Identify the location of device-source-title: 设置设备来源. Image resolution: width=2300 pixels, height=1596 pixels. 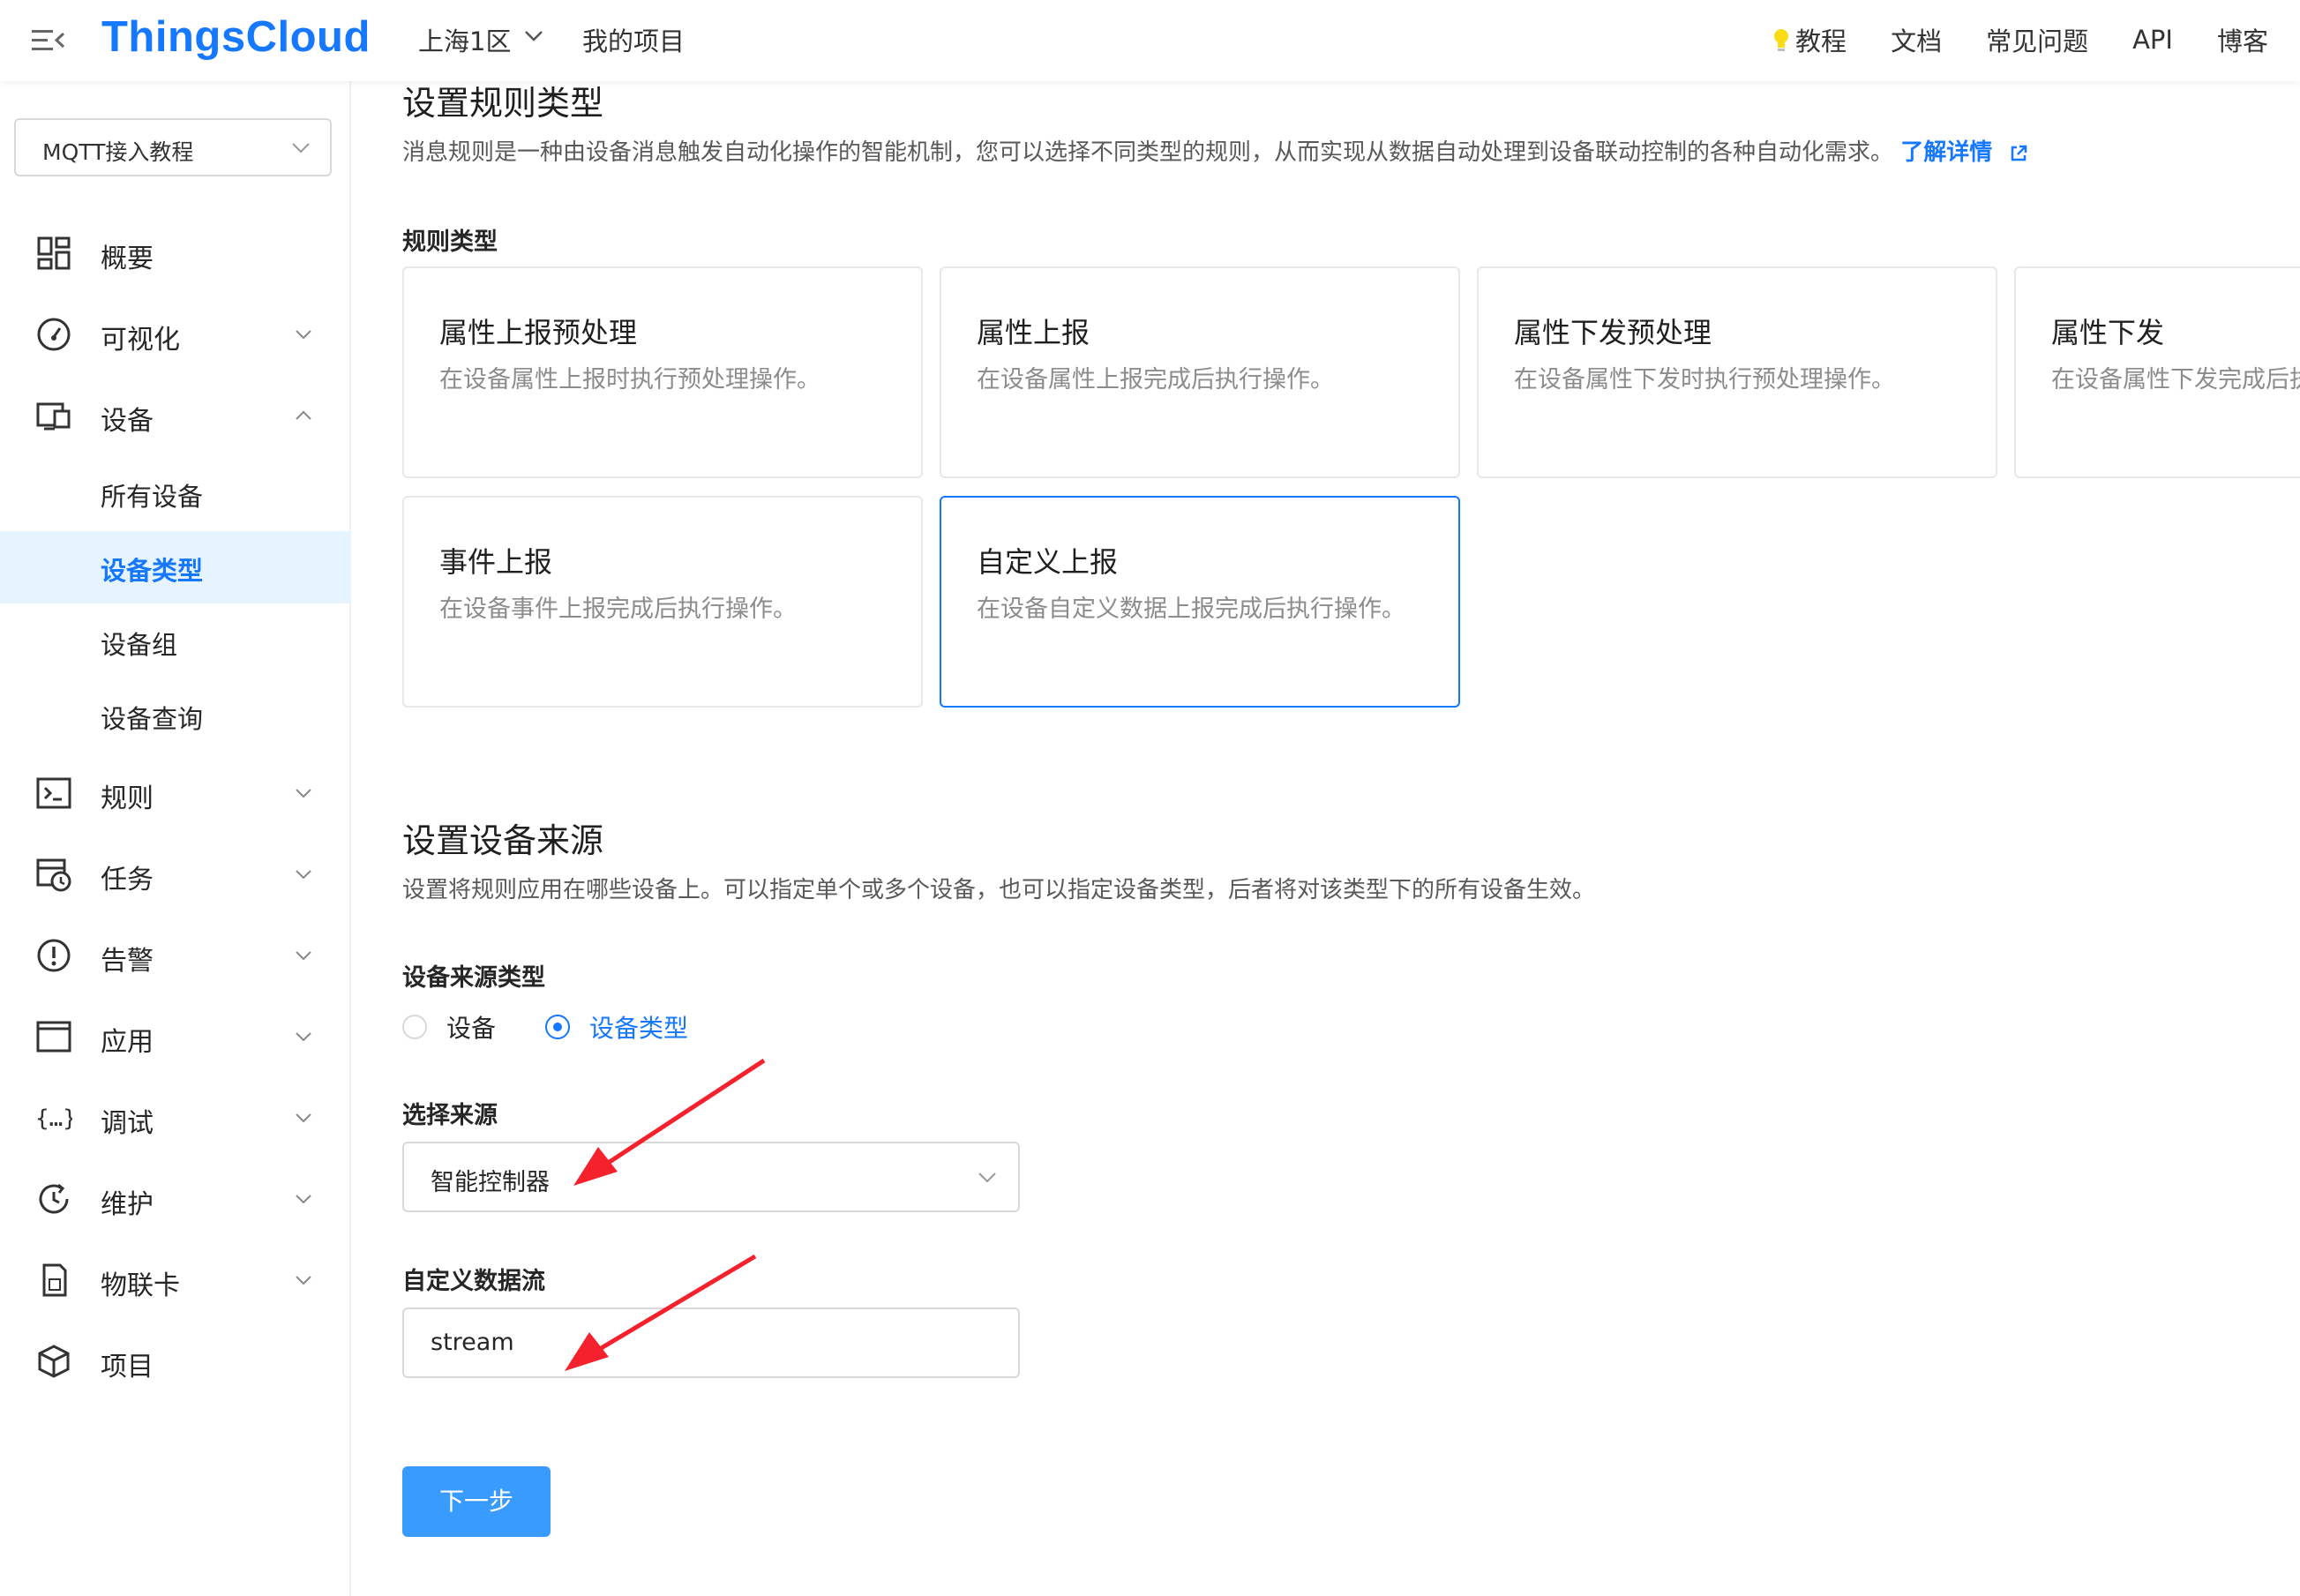
(503, 840).